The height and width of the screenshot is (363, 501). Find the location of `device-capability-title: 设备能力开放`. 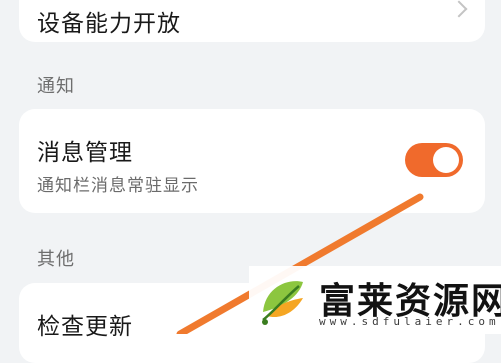

device-capability-title: 设备能力开放 is located at coordinates (109, 24).